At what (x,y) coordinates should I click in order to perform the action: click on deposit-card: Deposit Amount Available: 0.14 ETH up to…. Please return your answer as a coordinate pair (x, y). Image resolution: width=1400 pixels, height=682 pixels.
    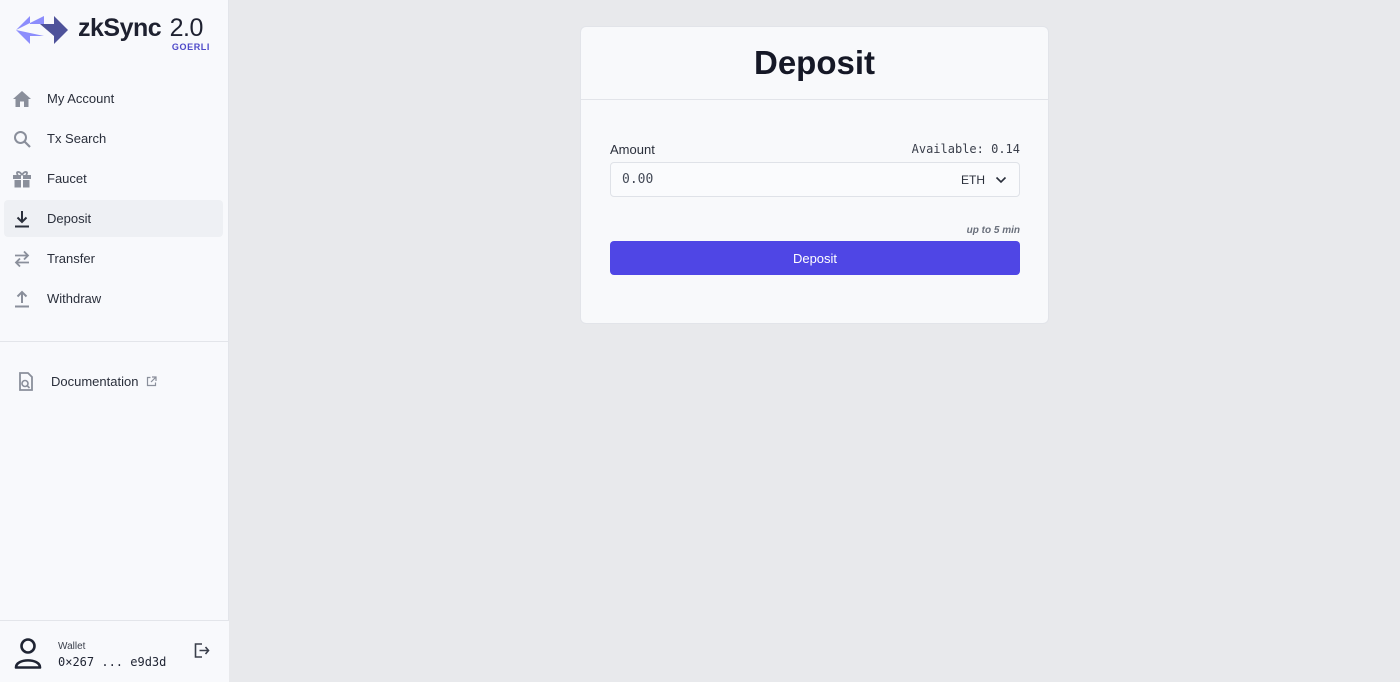
    Looking at the image, I should click on (814, 175).